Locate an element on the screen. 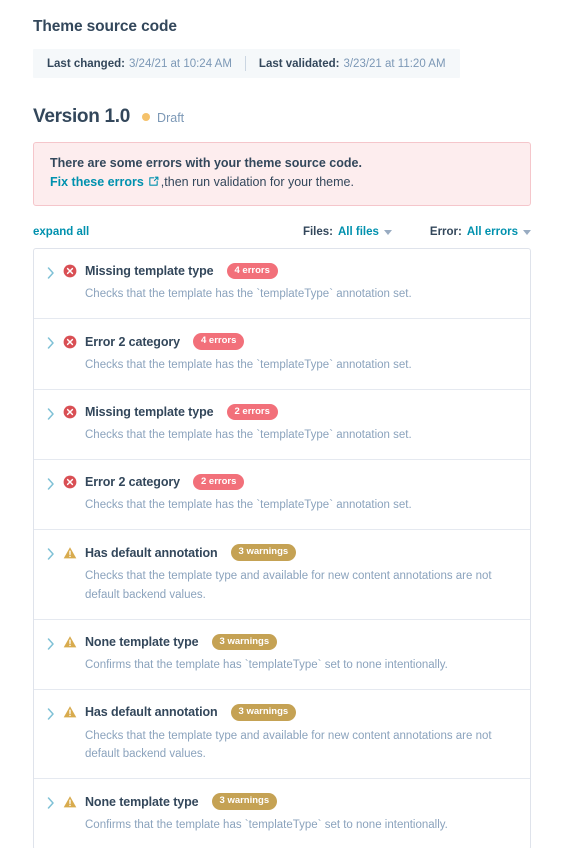 This screenshot has height=848, width=564. issue-row-header: Missing template type 2 errors is located at coordinates (288, 412).